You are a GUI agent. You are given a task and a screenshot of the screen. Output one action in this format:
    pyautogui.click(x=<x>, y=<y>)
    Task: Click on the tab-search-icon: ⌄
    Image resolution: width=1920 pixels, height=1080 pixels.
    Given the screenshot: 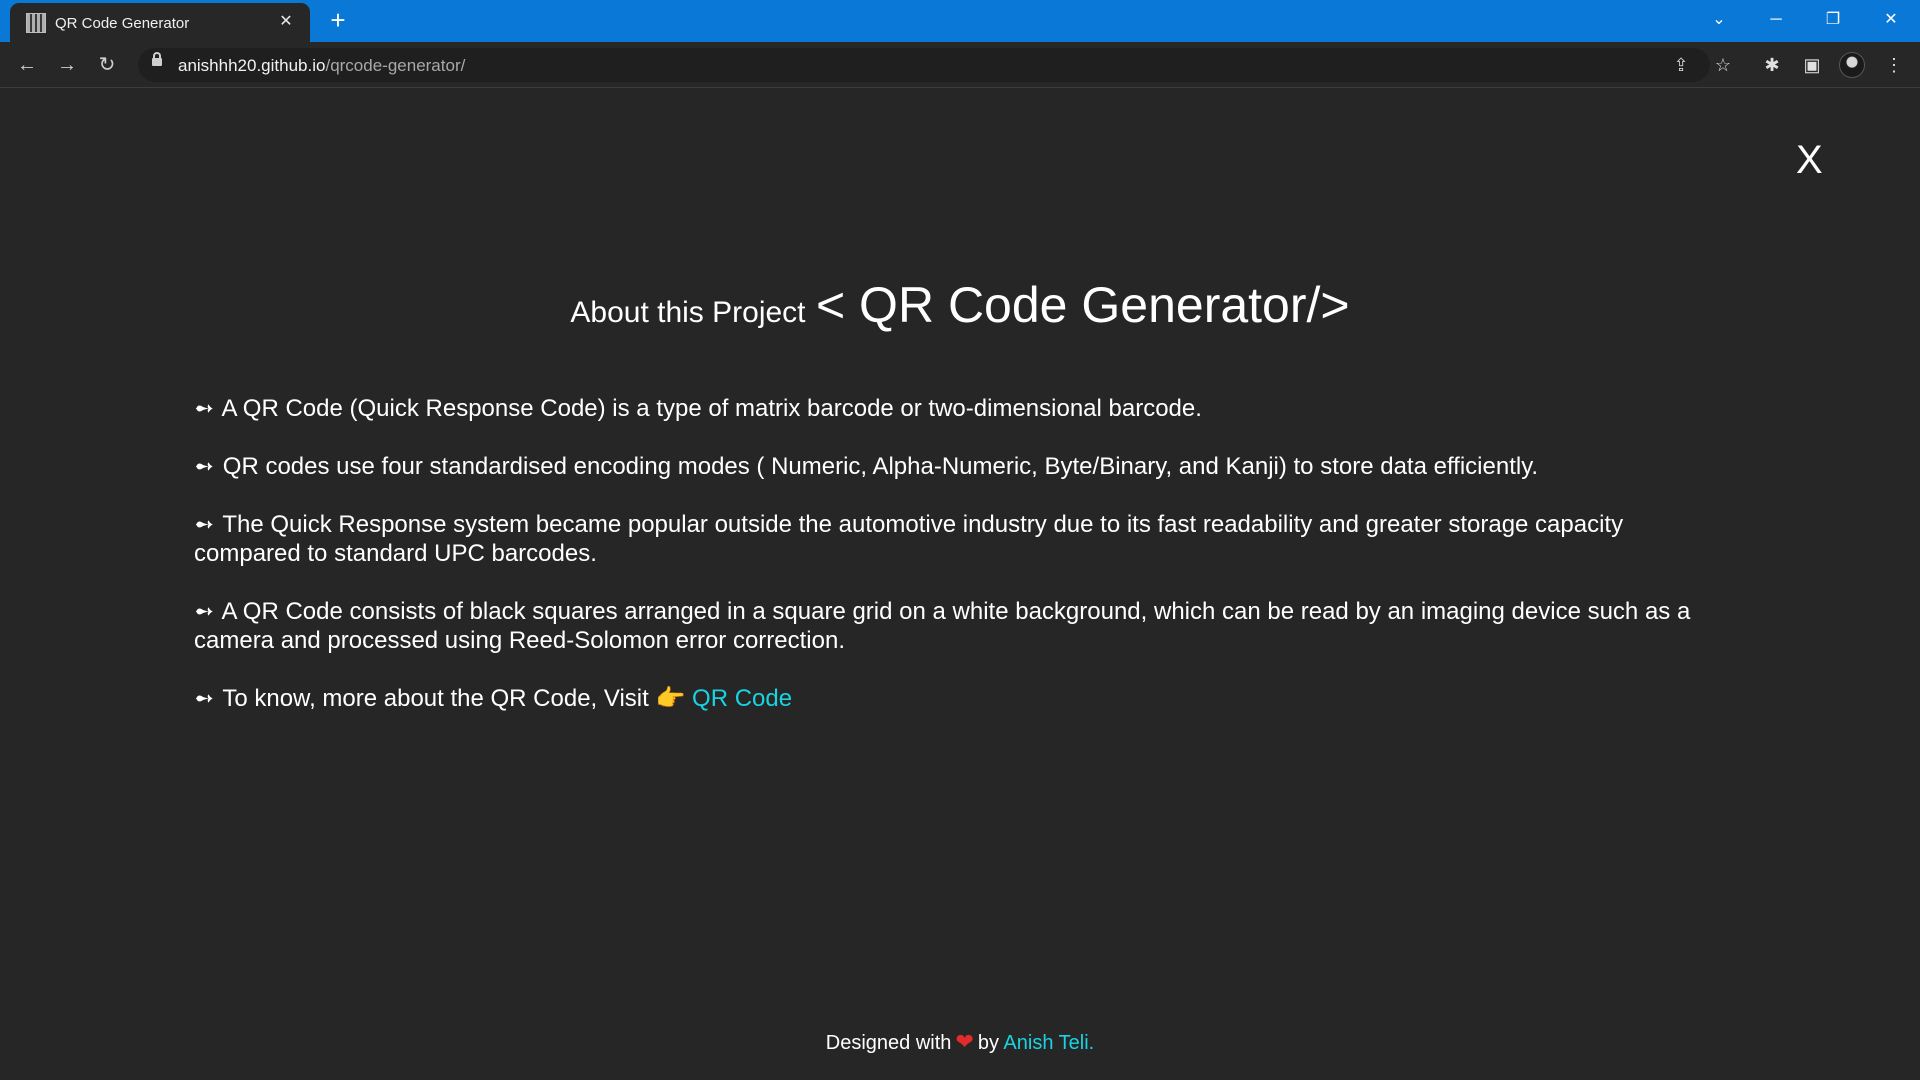 What is the action you would take?
    pyautogui.click(x=1719, y=20)
    